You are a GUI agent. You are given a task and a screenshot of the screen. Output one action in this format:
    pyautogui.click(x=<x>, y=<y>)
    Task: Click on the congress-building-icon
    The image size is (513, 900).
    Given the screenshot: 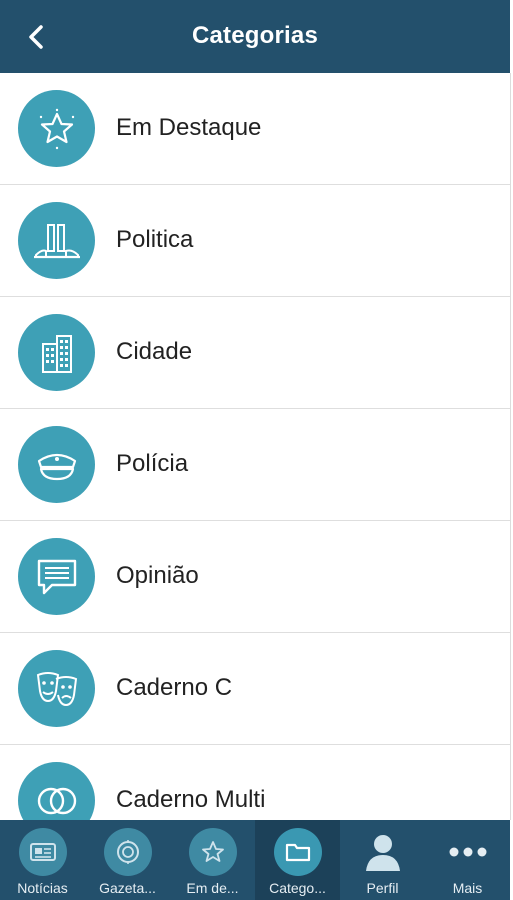 What is the action you would take?
    pyautogui.click(x=56, y=240)
    